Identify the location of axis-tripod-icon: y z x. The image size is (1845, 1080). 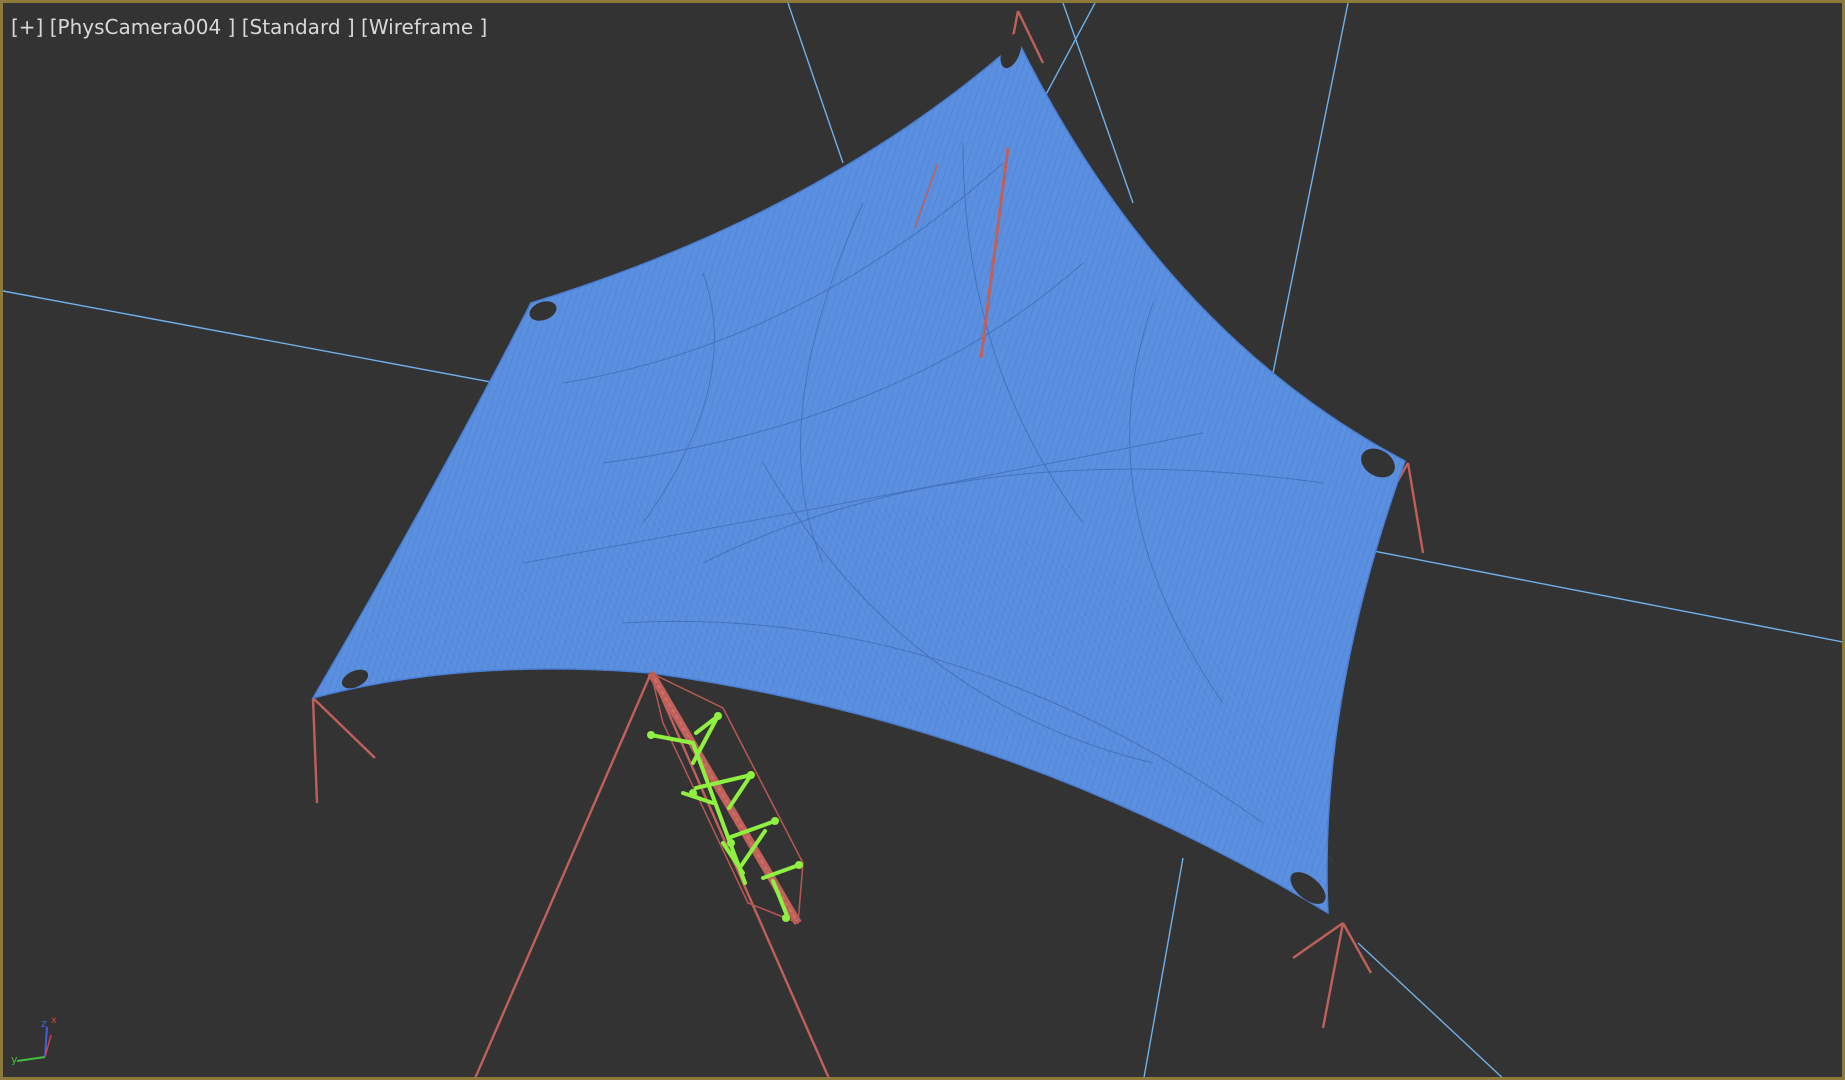
(34, 1040).